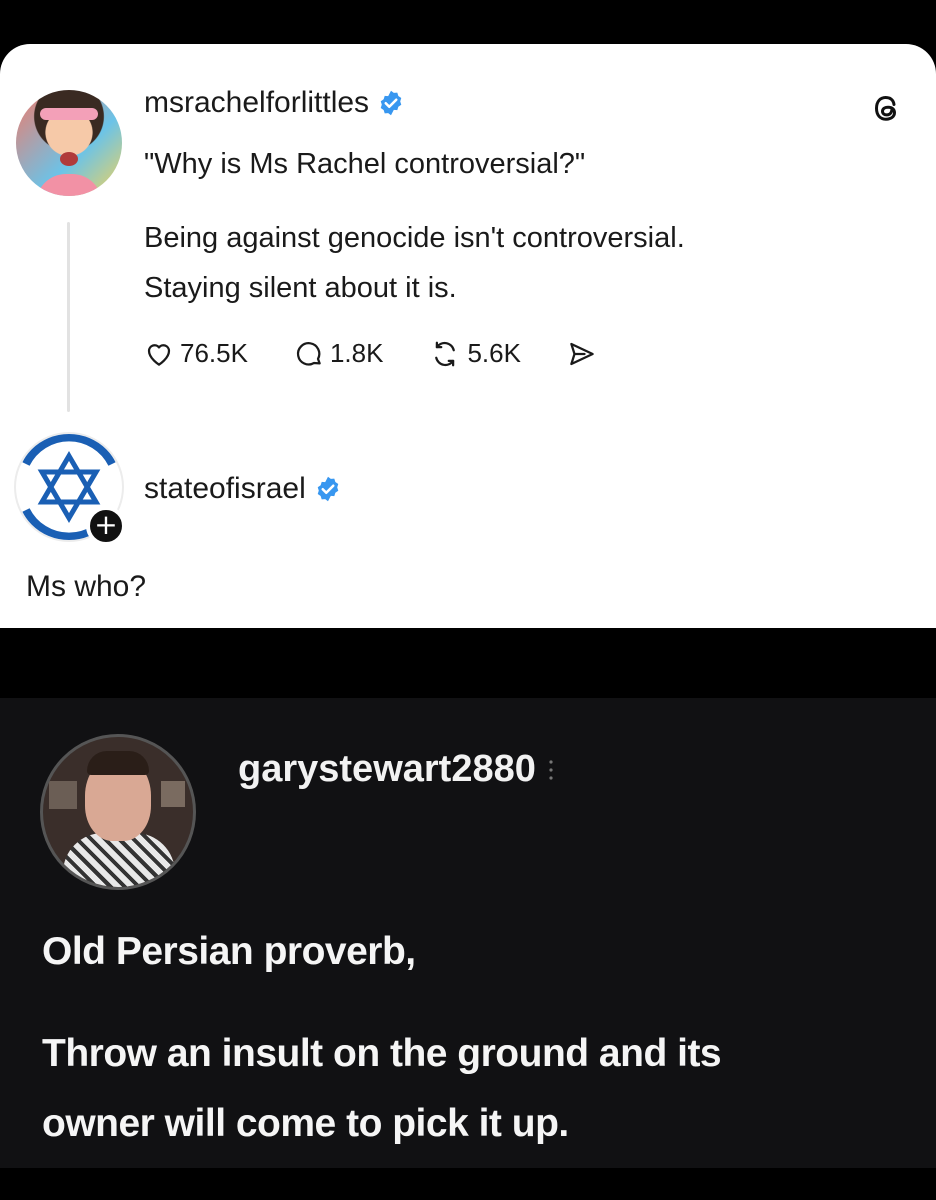  I want to click on commenter-username-row: garystewart2880, so click(396, 769).